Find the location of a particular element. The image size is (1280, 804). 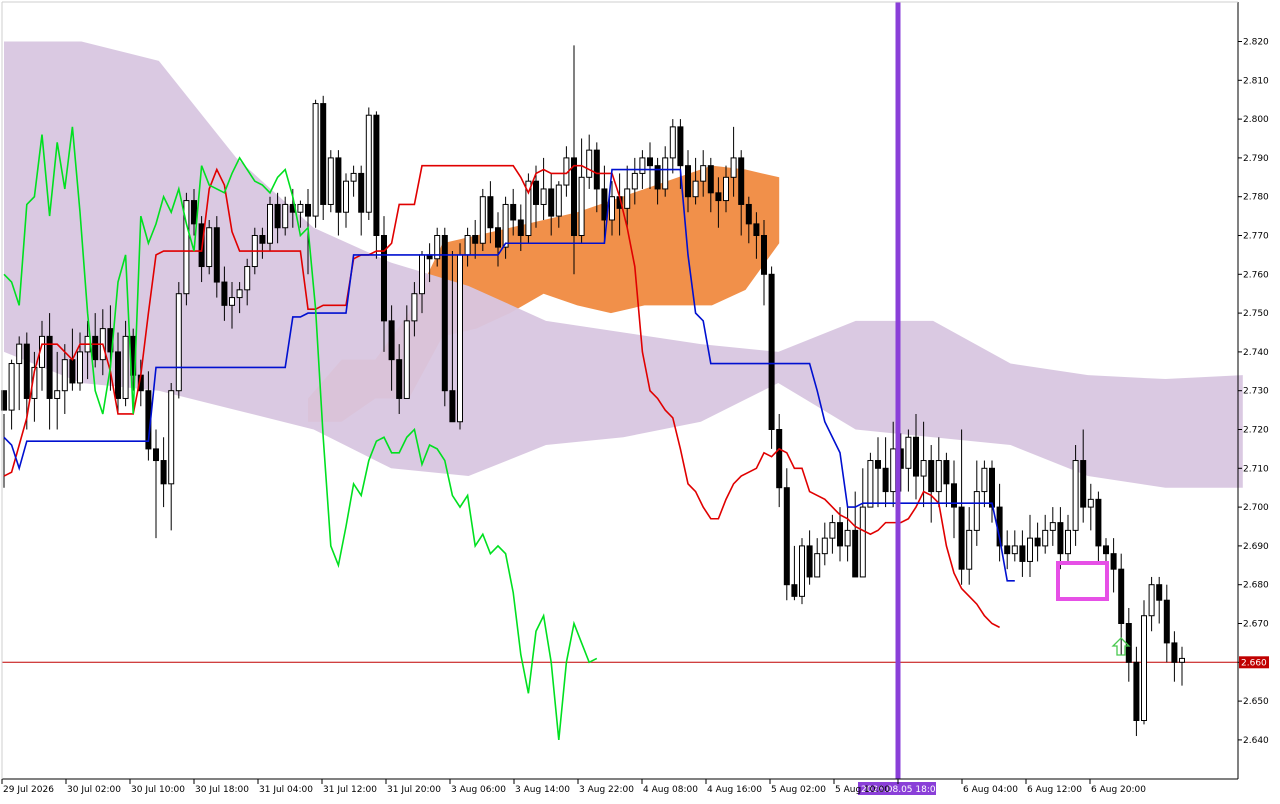

x-tick-label: 3 Aug 22:00 is located at coordinates (606, 790).